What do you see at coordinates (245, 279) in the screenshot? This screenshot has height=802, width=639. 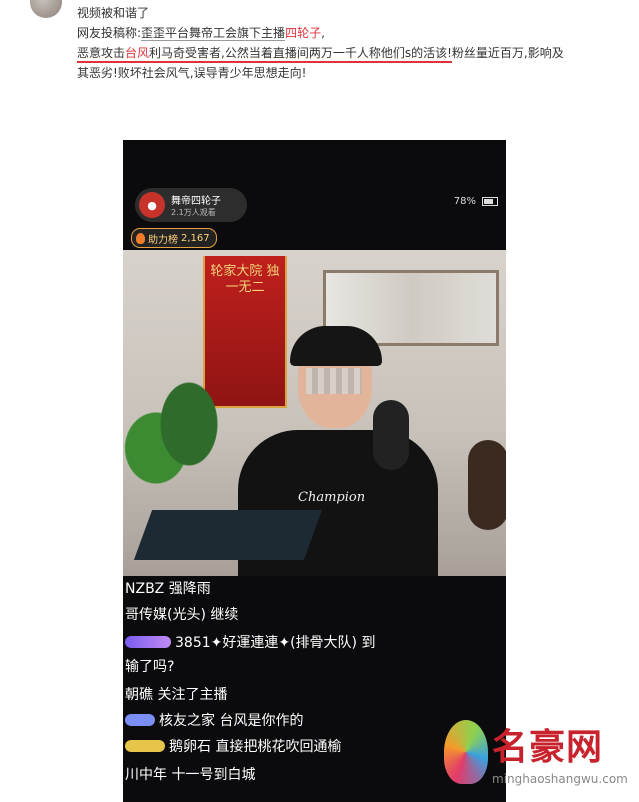 I see `banner-text: 轮家大院 独一无二` at bounding box center [245, 279].